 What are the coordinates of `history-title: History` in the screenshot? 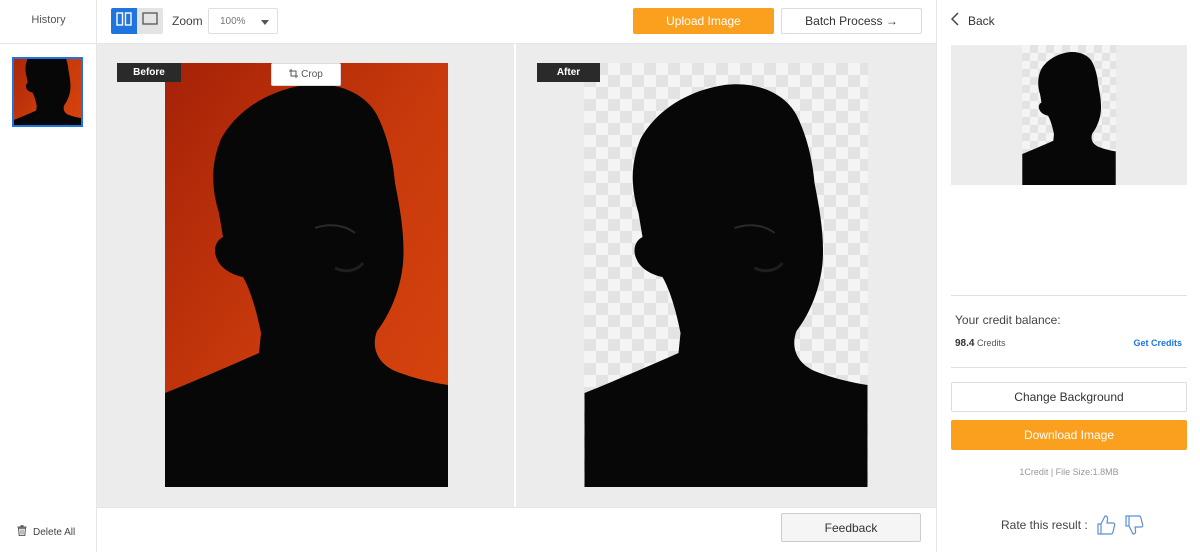 It's located at (48, 20).